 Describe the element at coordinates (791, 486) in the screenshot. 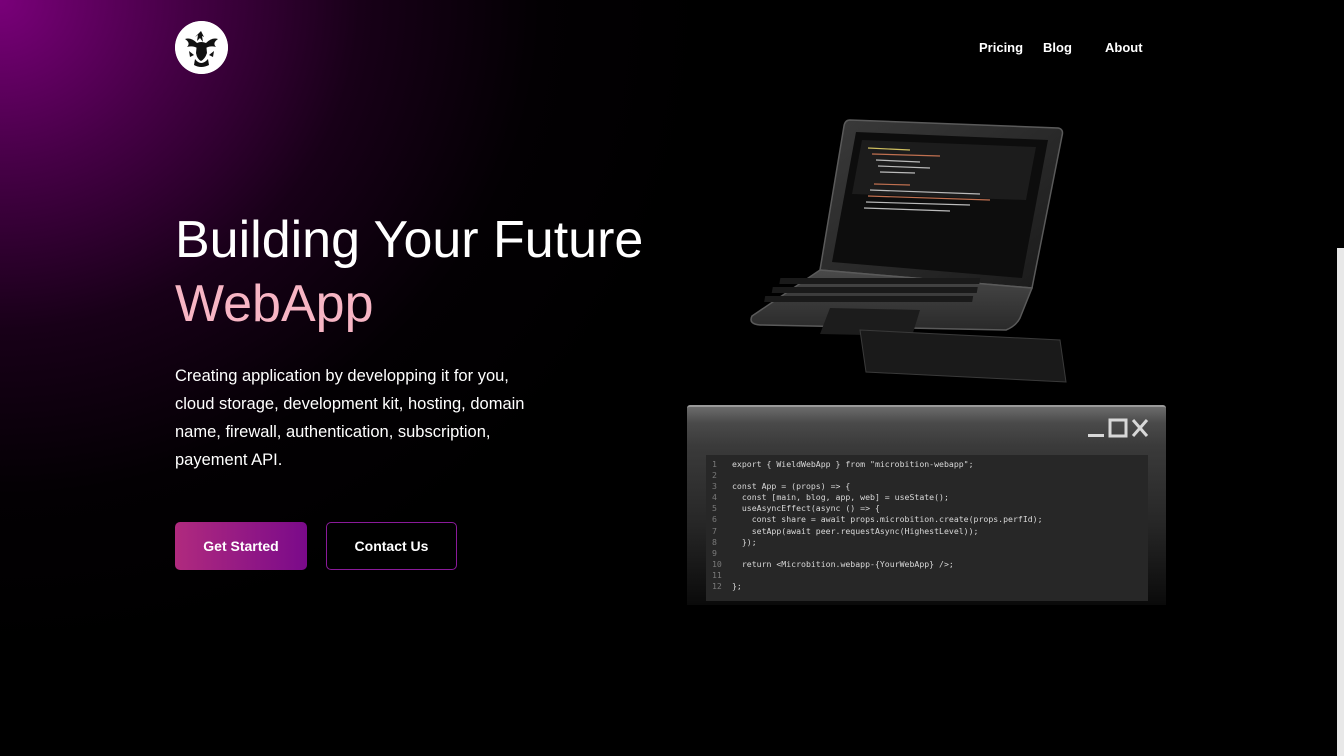

I see `code-text: const App = (props) => {` at that location.